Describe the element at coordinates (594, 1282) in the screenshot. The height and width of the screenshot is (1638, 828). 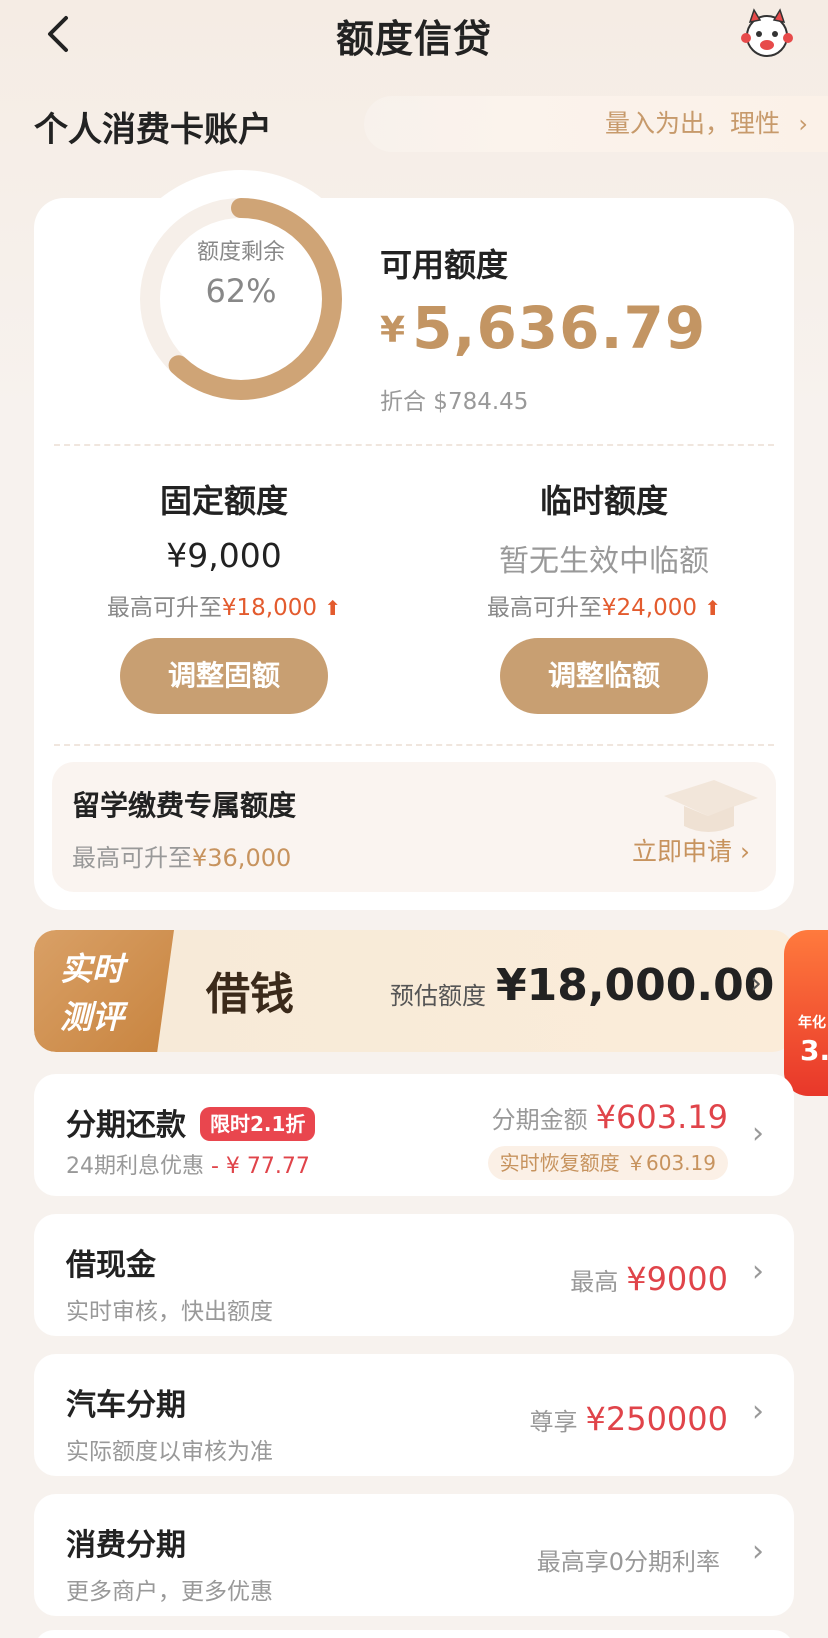
I see `right-label: 最高` at that location.